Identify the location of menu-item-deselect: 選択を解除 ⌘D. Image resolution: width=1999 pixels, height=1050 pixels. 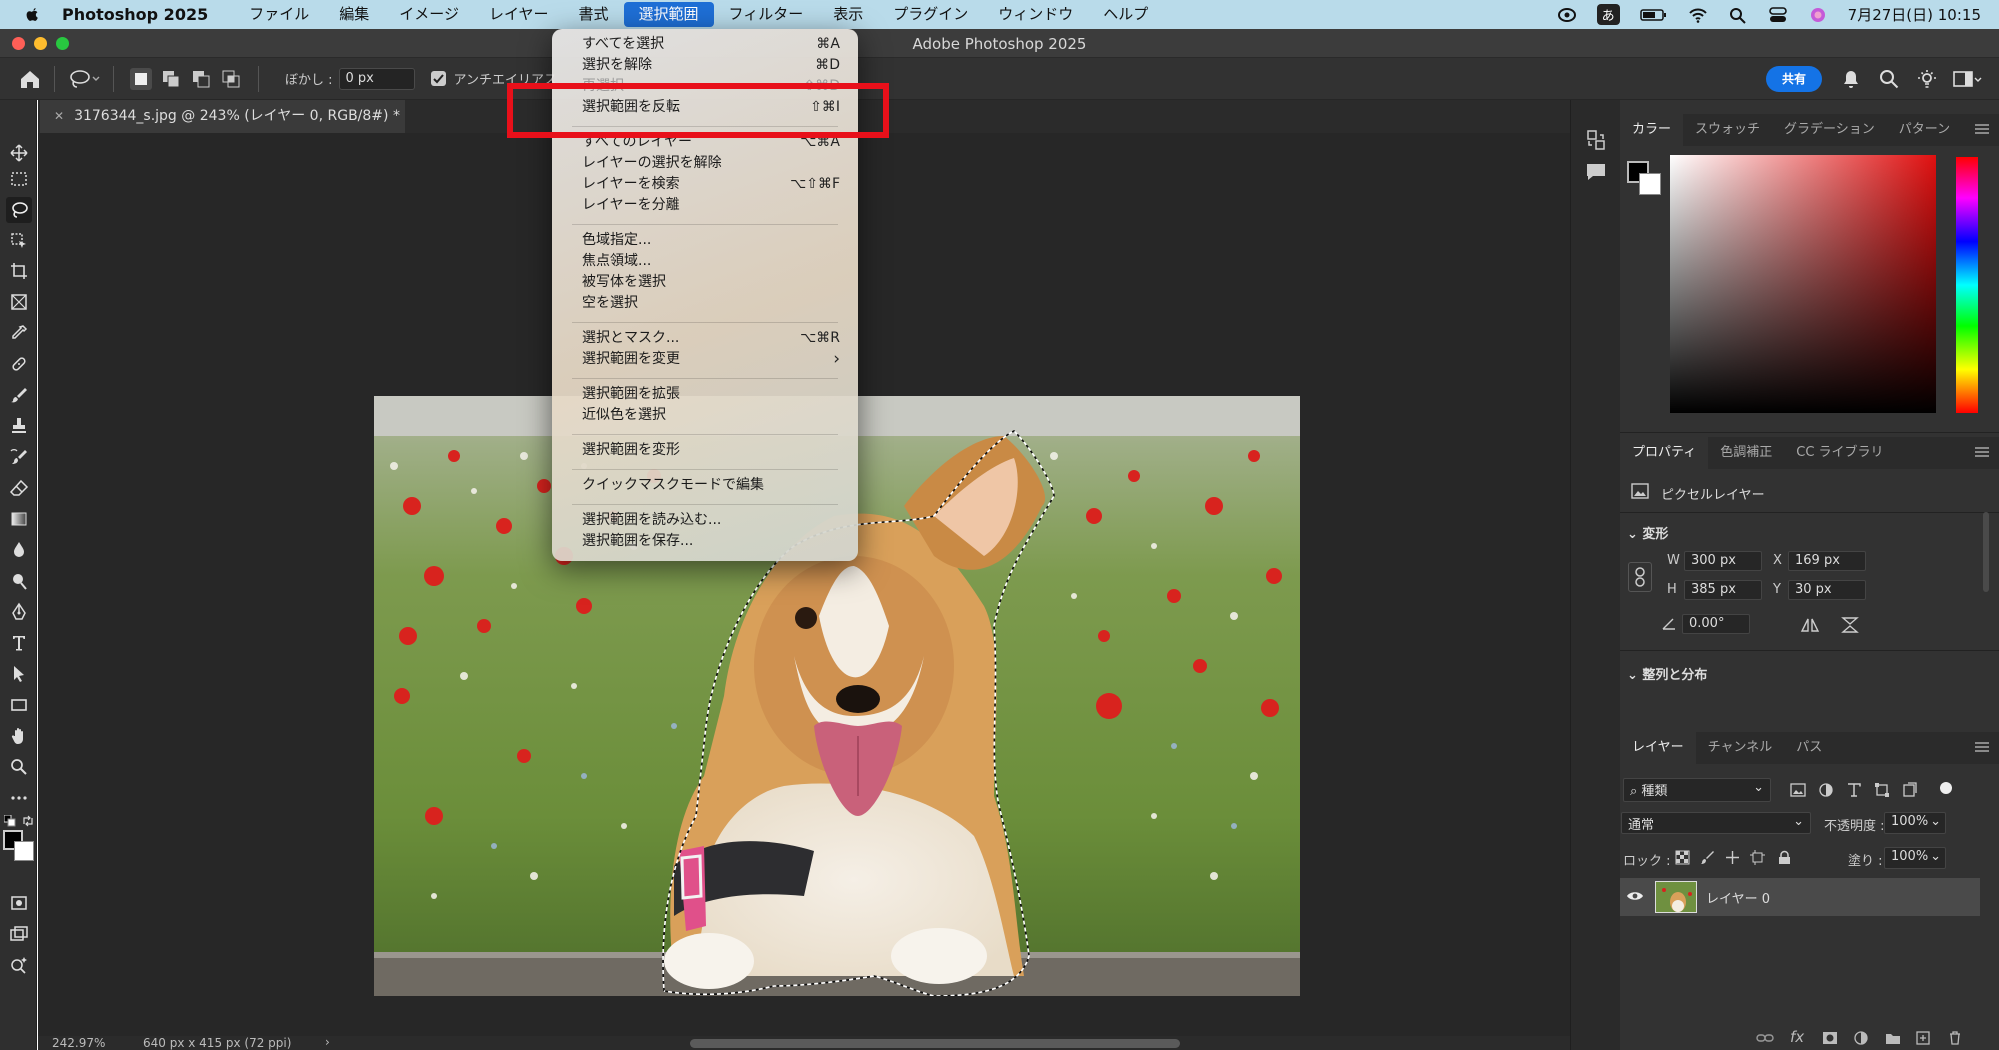
(713, 65).